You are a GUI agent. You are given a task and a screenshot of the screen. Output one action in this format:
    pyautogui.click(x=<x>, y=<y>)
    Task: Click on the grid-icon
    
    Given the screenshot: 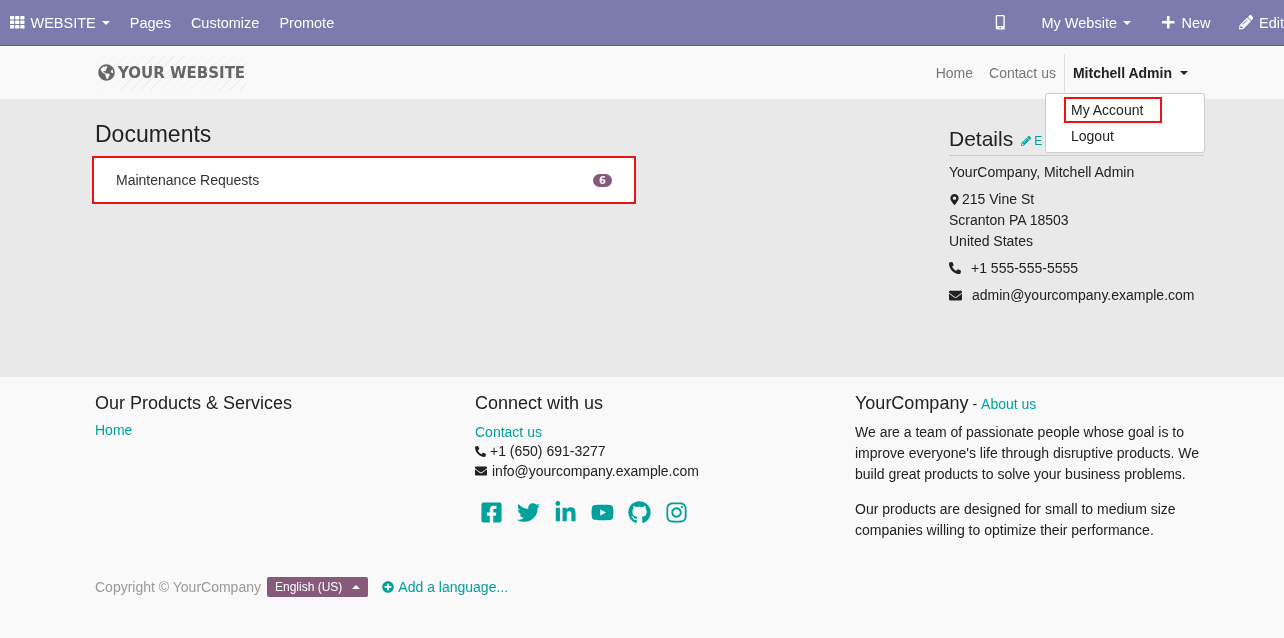 What is the action you would take?
    pyautogui.click(x=17, y=22)
    